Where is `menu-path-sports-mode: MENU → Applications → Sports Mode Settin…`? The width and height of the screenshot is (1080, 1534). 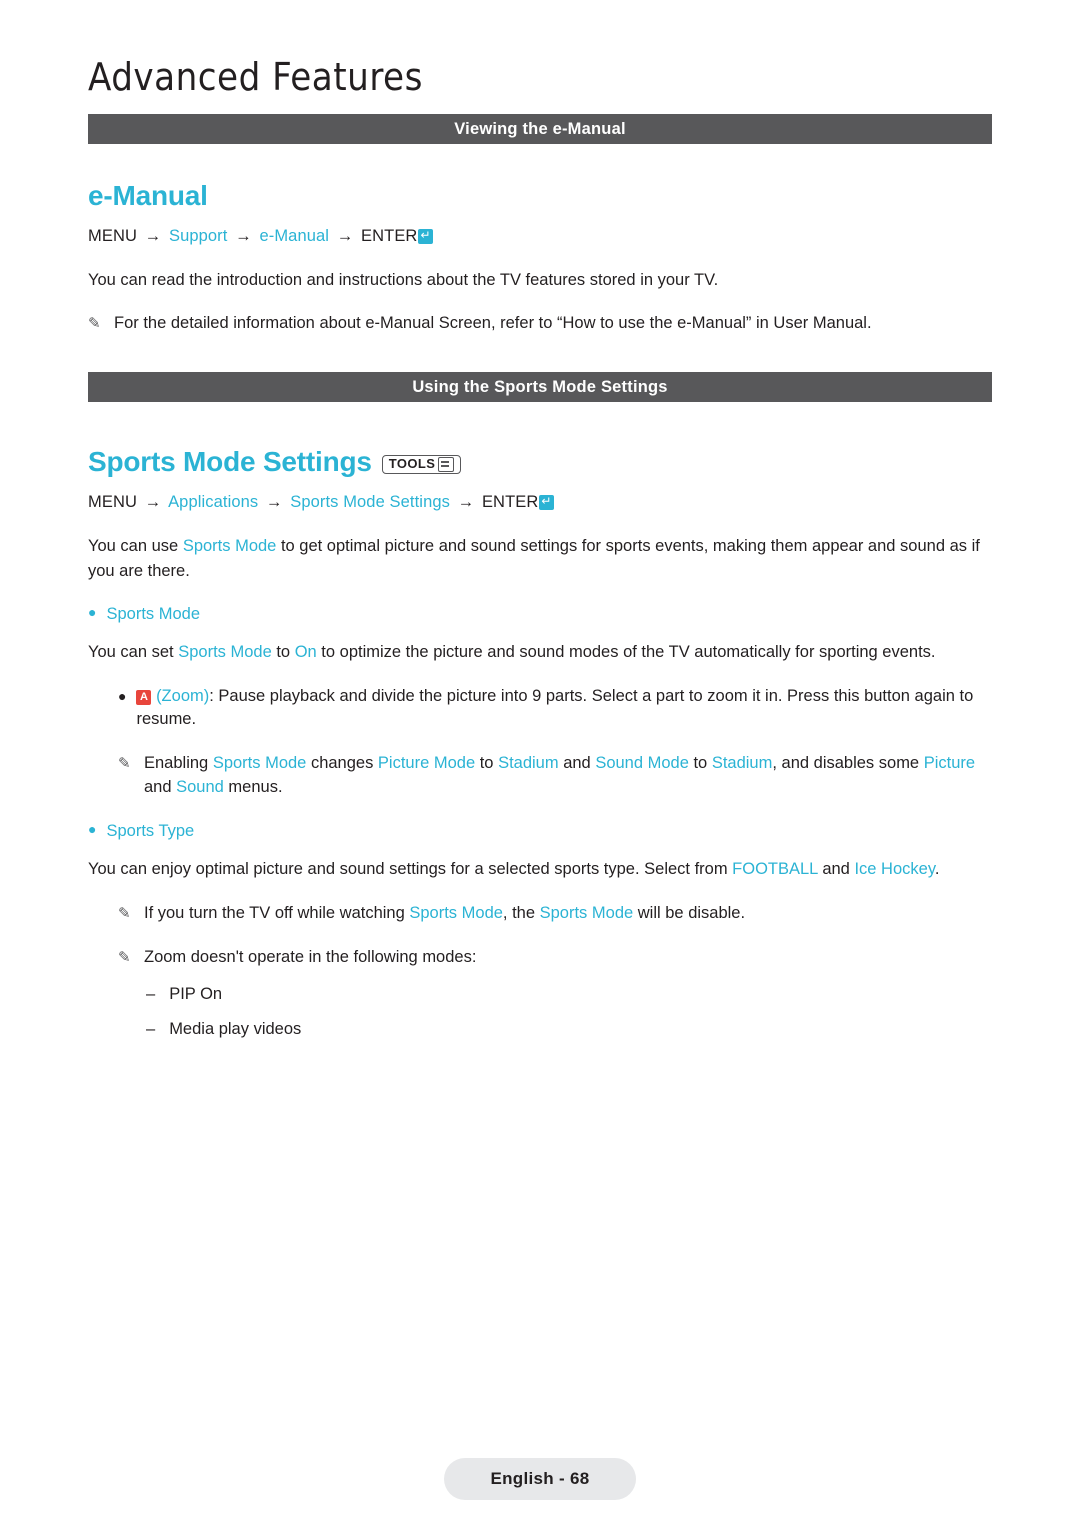
menu-path-sports-mode: MENU → Applications → Sports Mode Settin… is located at coordinates (540, 502).